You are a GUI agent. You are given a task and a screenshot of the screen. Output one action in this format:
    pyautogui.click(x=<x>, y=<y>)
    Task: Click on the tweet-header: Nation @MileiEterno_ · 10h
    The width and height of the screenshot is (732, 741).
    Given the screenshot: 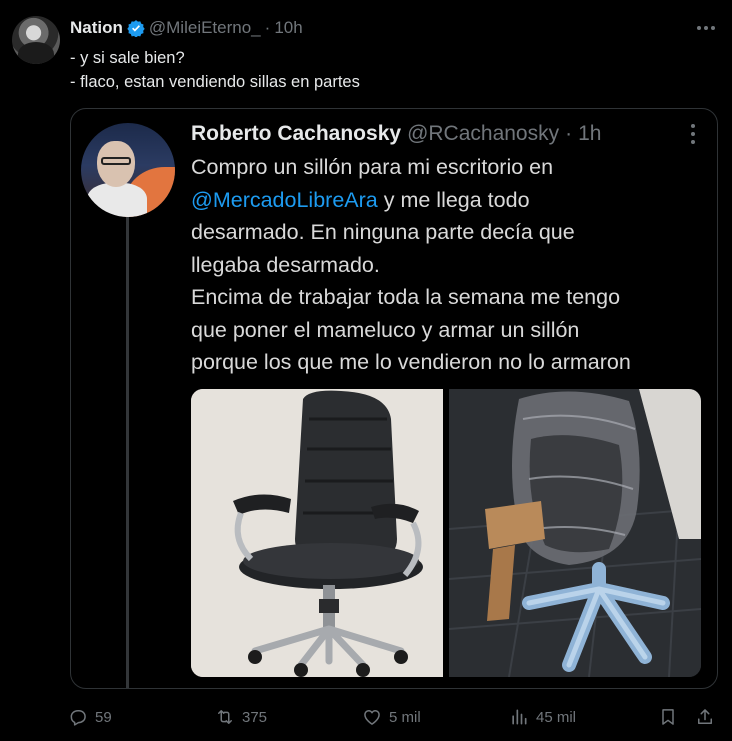 What is the action you would take?
    pyautogui.click(x=186, y=28)
    